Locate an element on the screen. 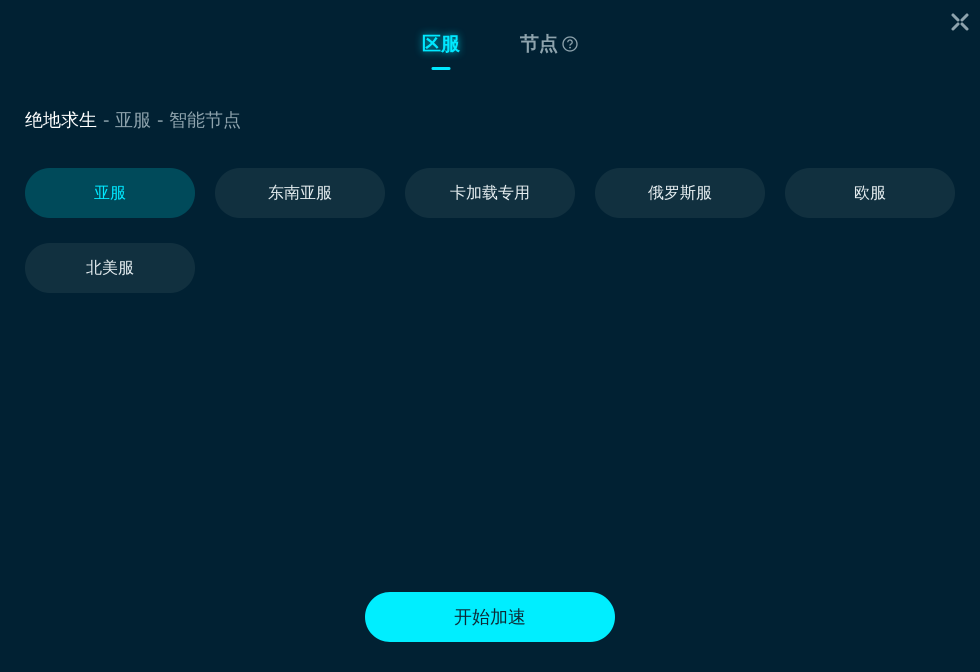 The height and width of the screenshot is (672, 980). region-button: 东南亚服 is located at coordinates (300, 193).